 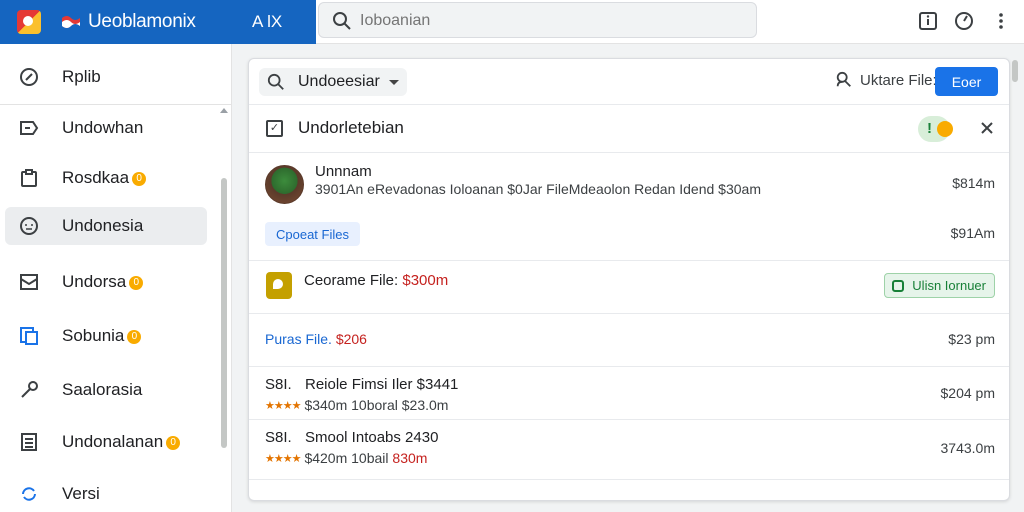 I want to click on top-bar: Ueoblamonix A lX, so click(x=512, y=22).